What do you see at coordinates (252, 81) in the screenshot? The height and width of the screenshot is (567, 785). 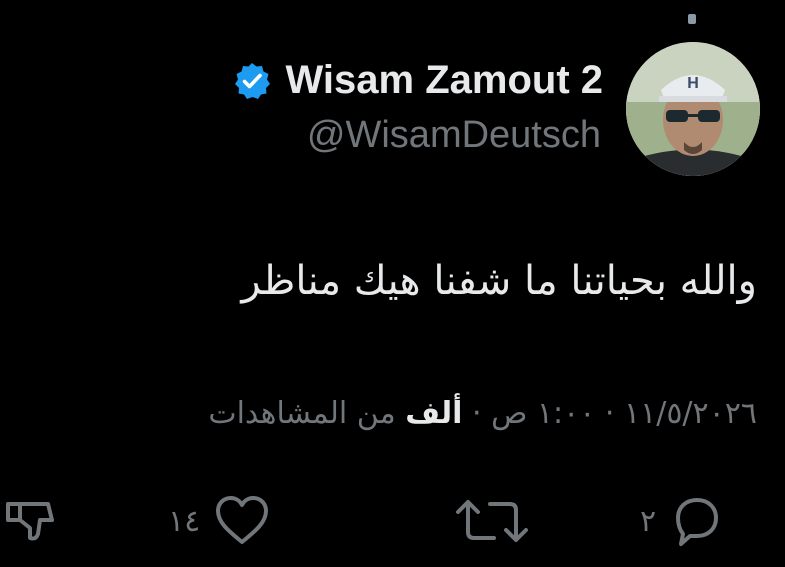 I see `verified-badge-icon` at bounding box center [252, 81].